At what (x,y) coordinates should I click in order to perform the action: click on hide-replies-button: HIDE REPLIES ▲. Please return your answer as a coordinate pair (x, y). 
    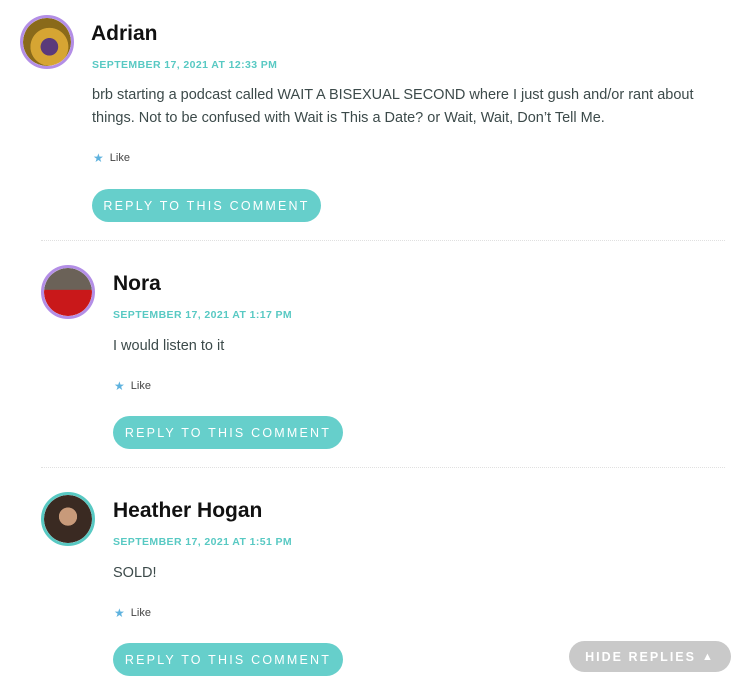
    Looking at the image, I should click on (650, 656).